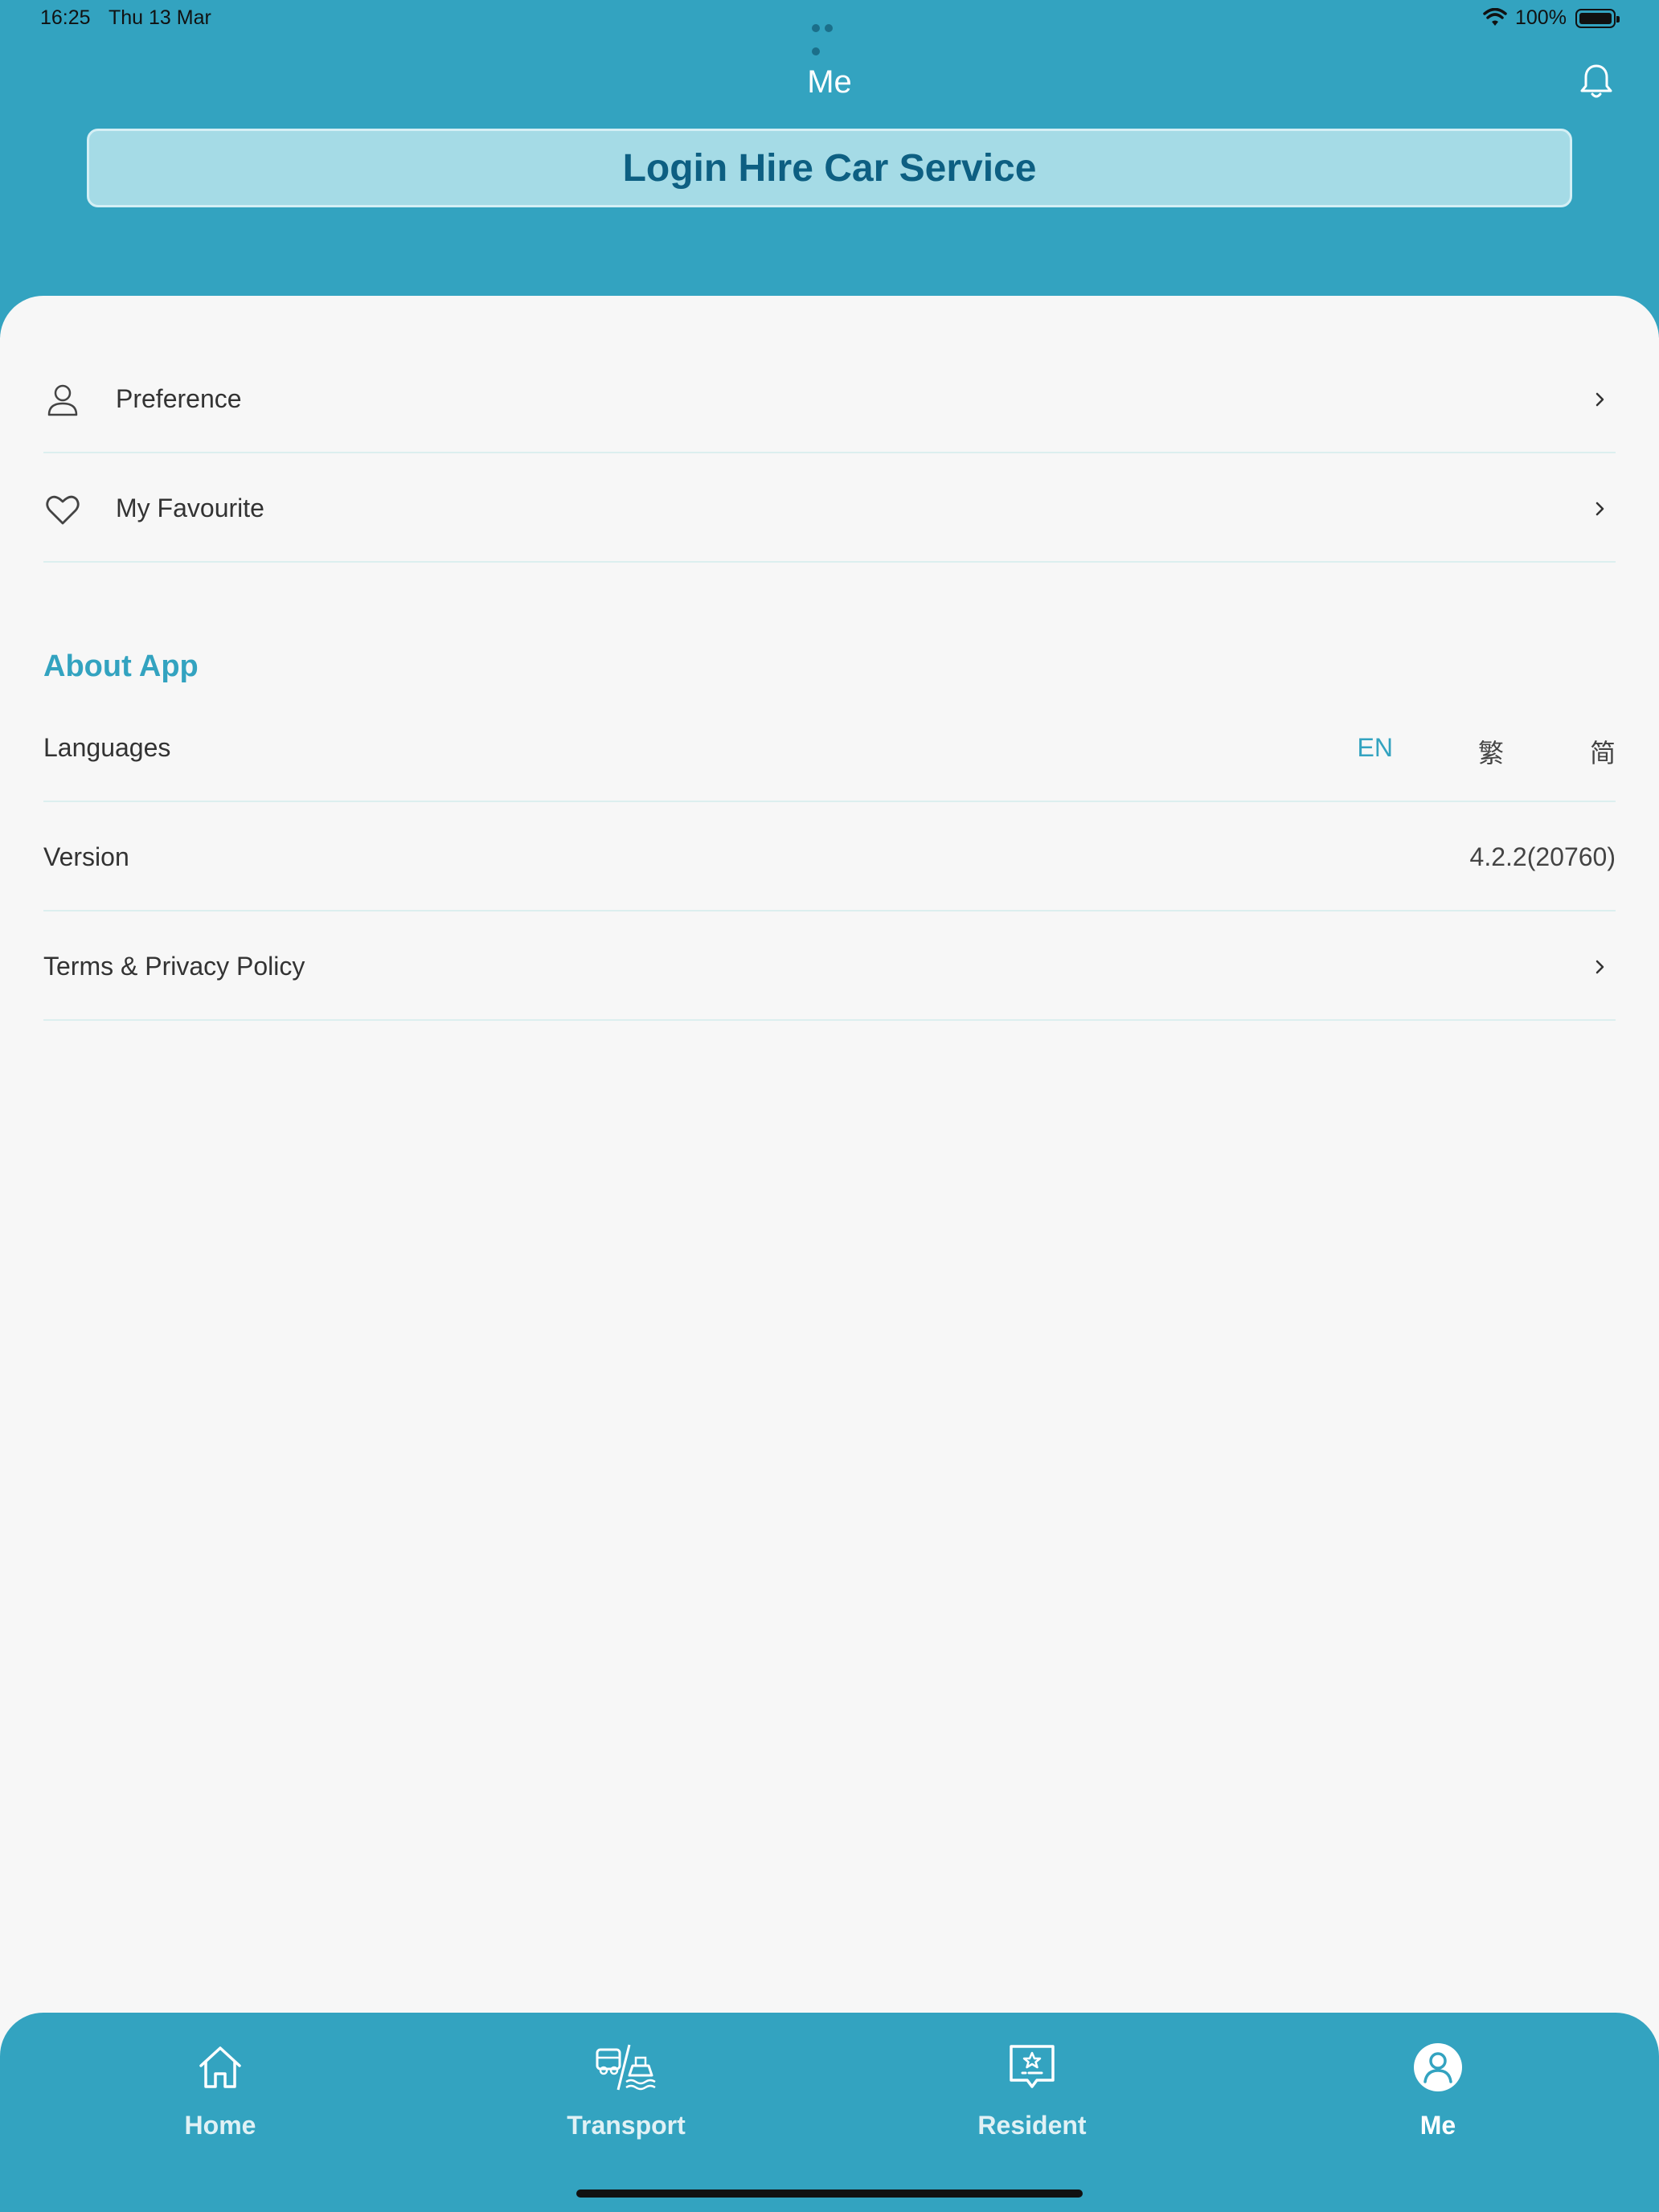  What do you see at coordinates (1541, 17) in the screenshot?
I see `battery-percentage: 100%` at bounding box center [1541, 17].